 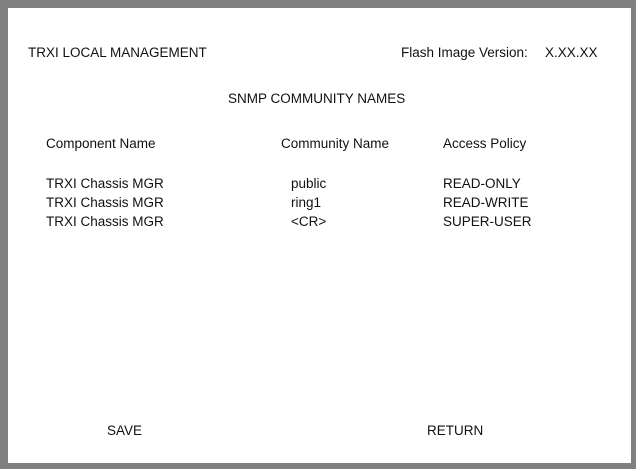 I want to click on flash-version-label: Flash Image Version:, so click(x=464, y=52).